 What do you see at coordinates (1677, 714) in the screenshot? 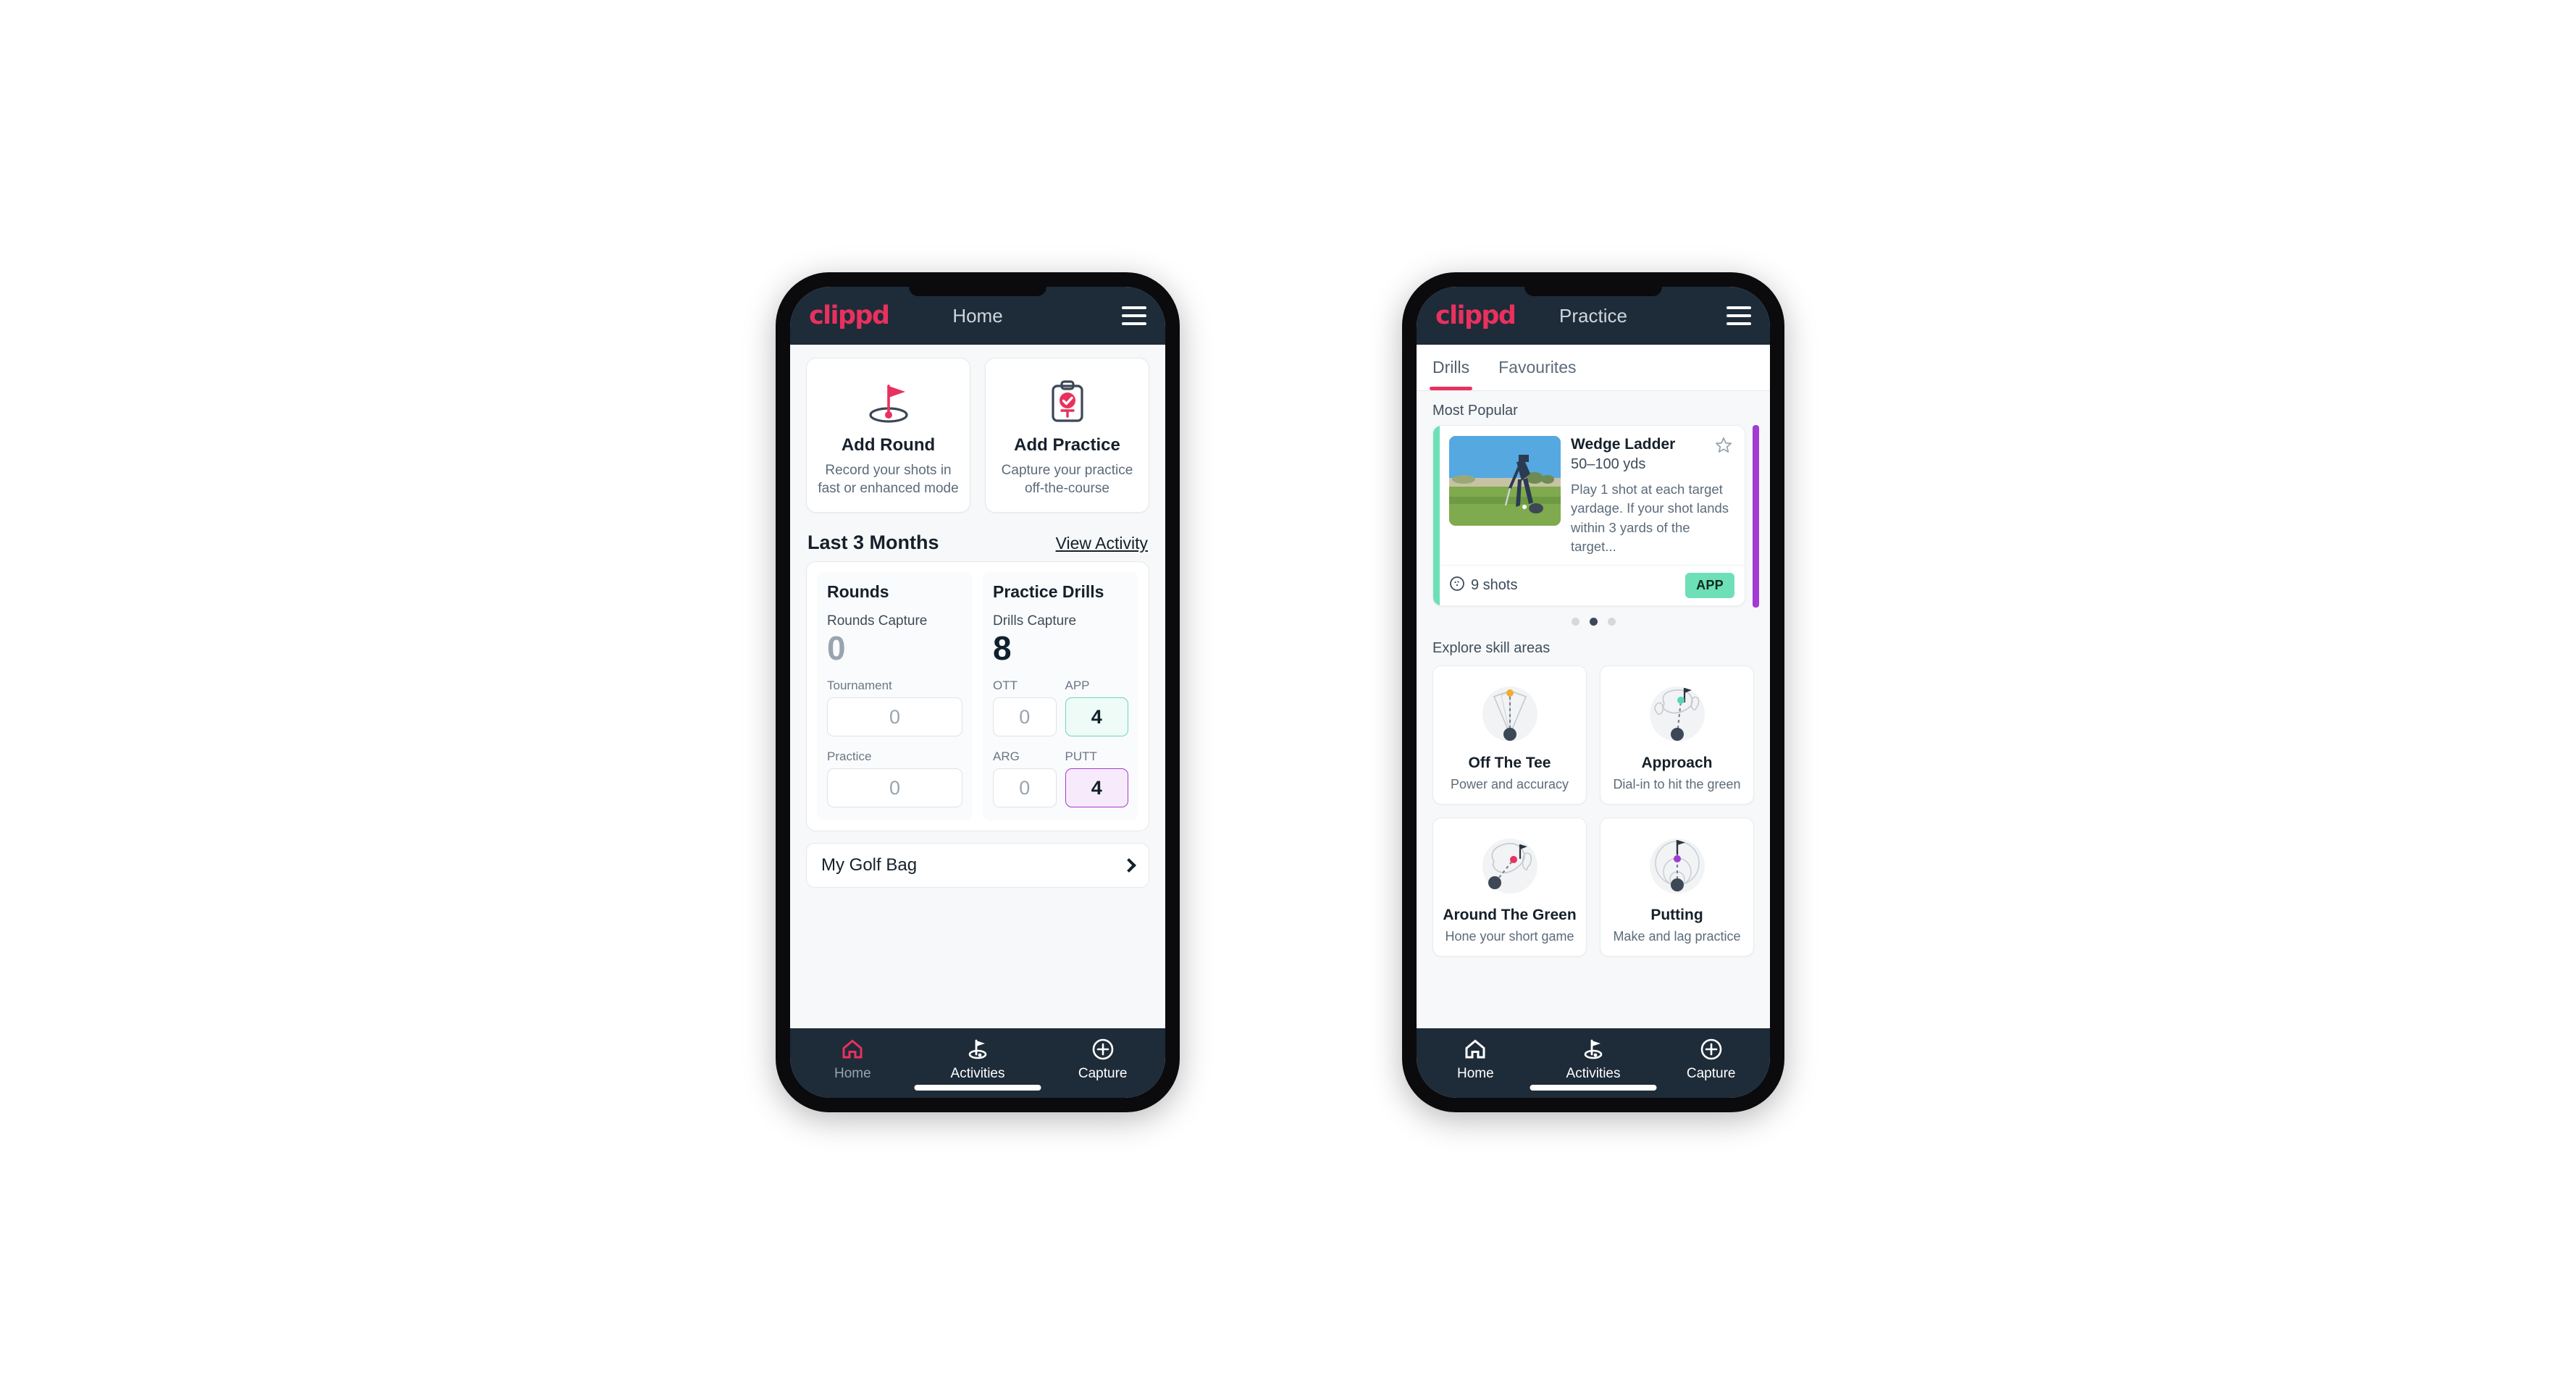
I see `approach-green-icon` at bounding box center [1677, 714].